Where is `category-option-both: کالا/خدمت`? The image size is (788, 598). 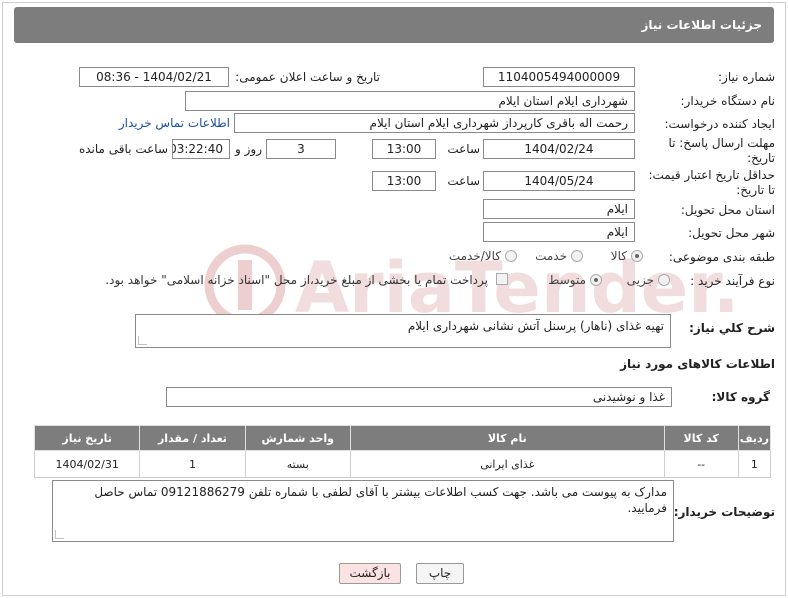
category-option-both: کالا/خدمت is located at coordinates (474, 256).